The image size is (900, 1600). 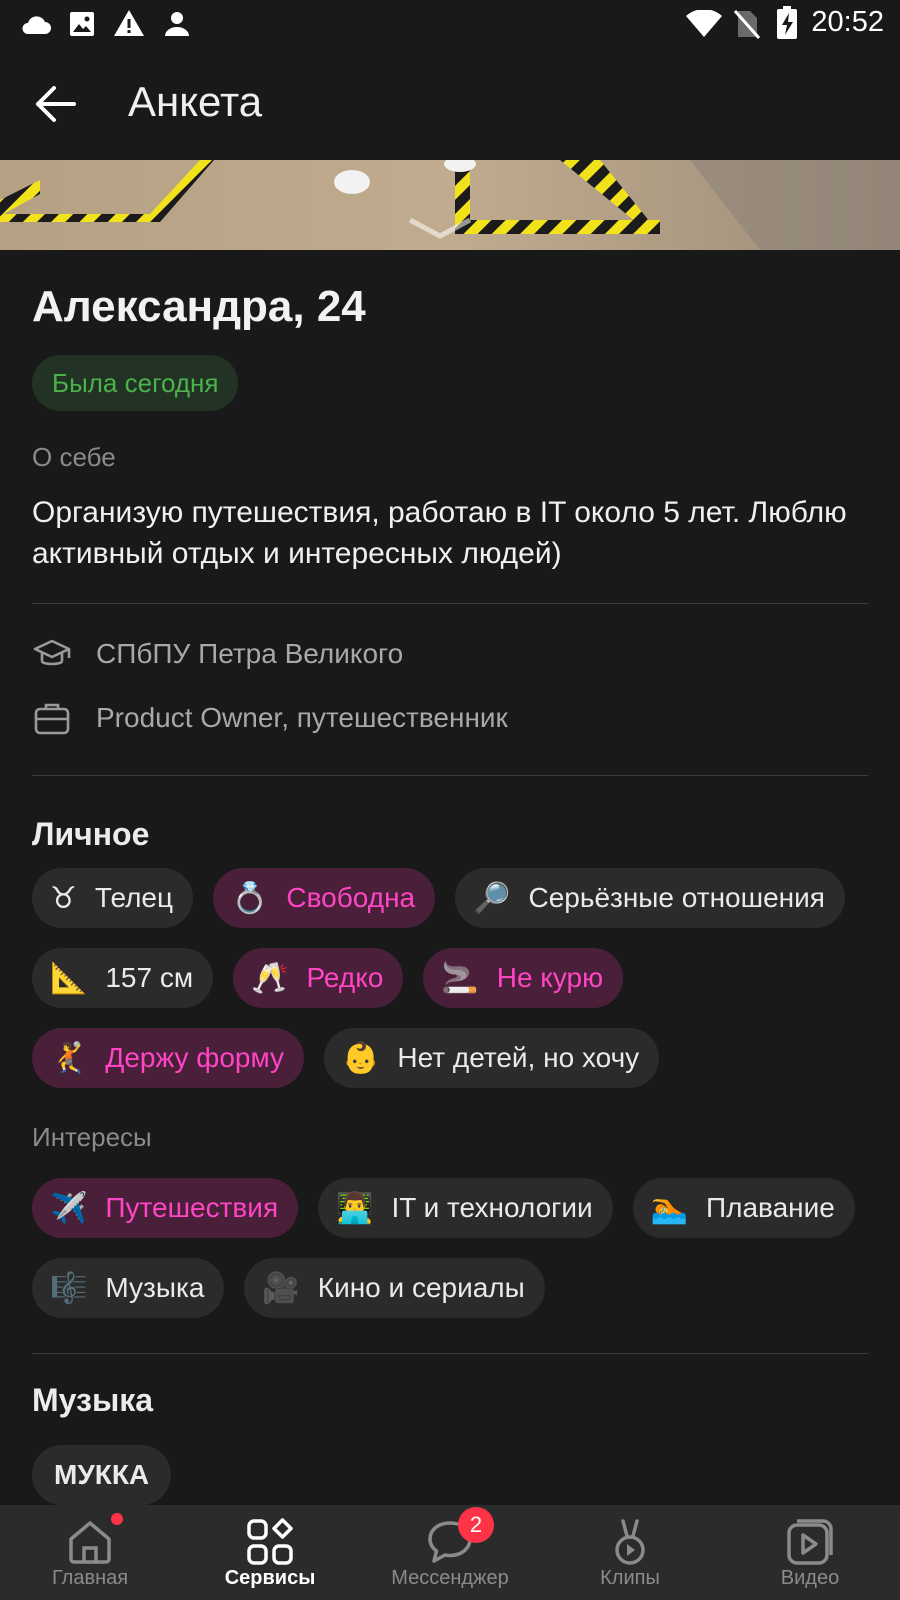 What do you see at coordinates (460, 978) in the screenshot?
I see `personal-chip-emoji-icon: 🚬` at bounding box center [460, 978].